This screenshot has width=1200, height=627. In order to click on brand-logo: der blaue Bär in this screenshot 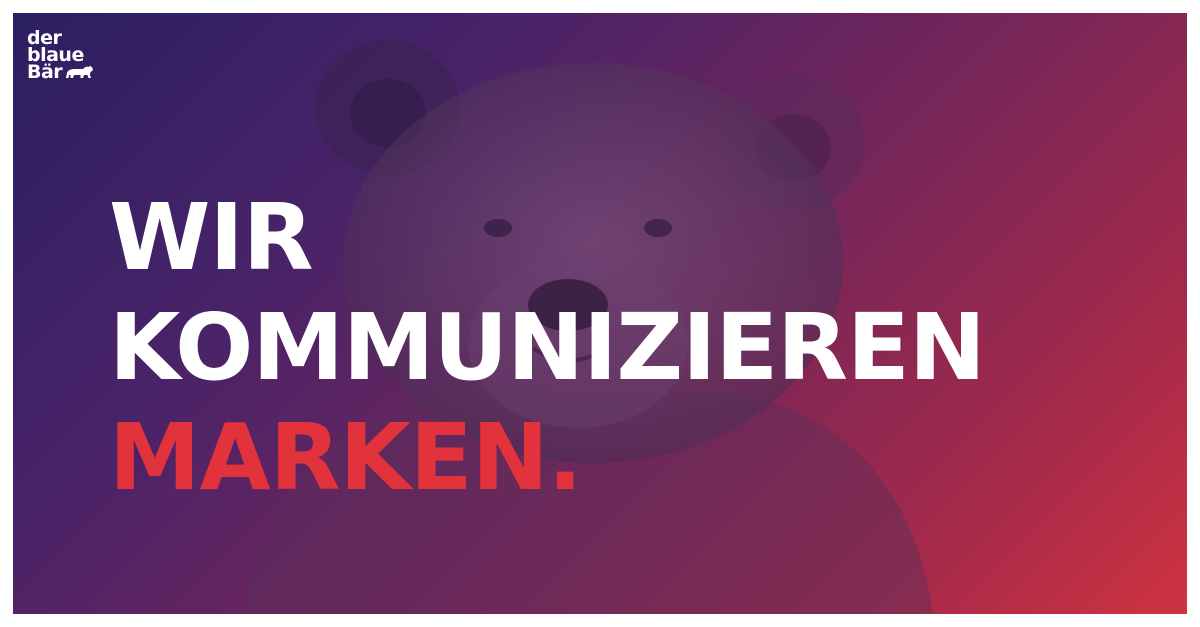, I will do `click(60, 56)`.